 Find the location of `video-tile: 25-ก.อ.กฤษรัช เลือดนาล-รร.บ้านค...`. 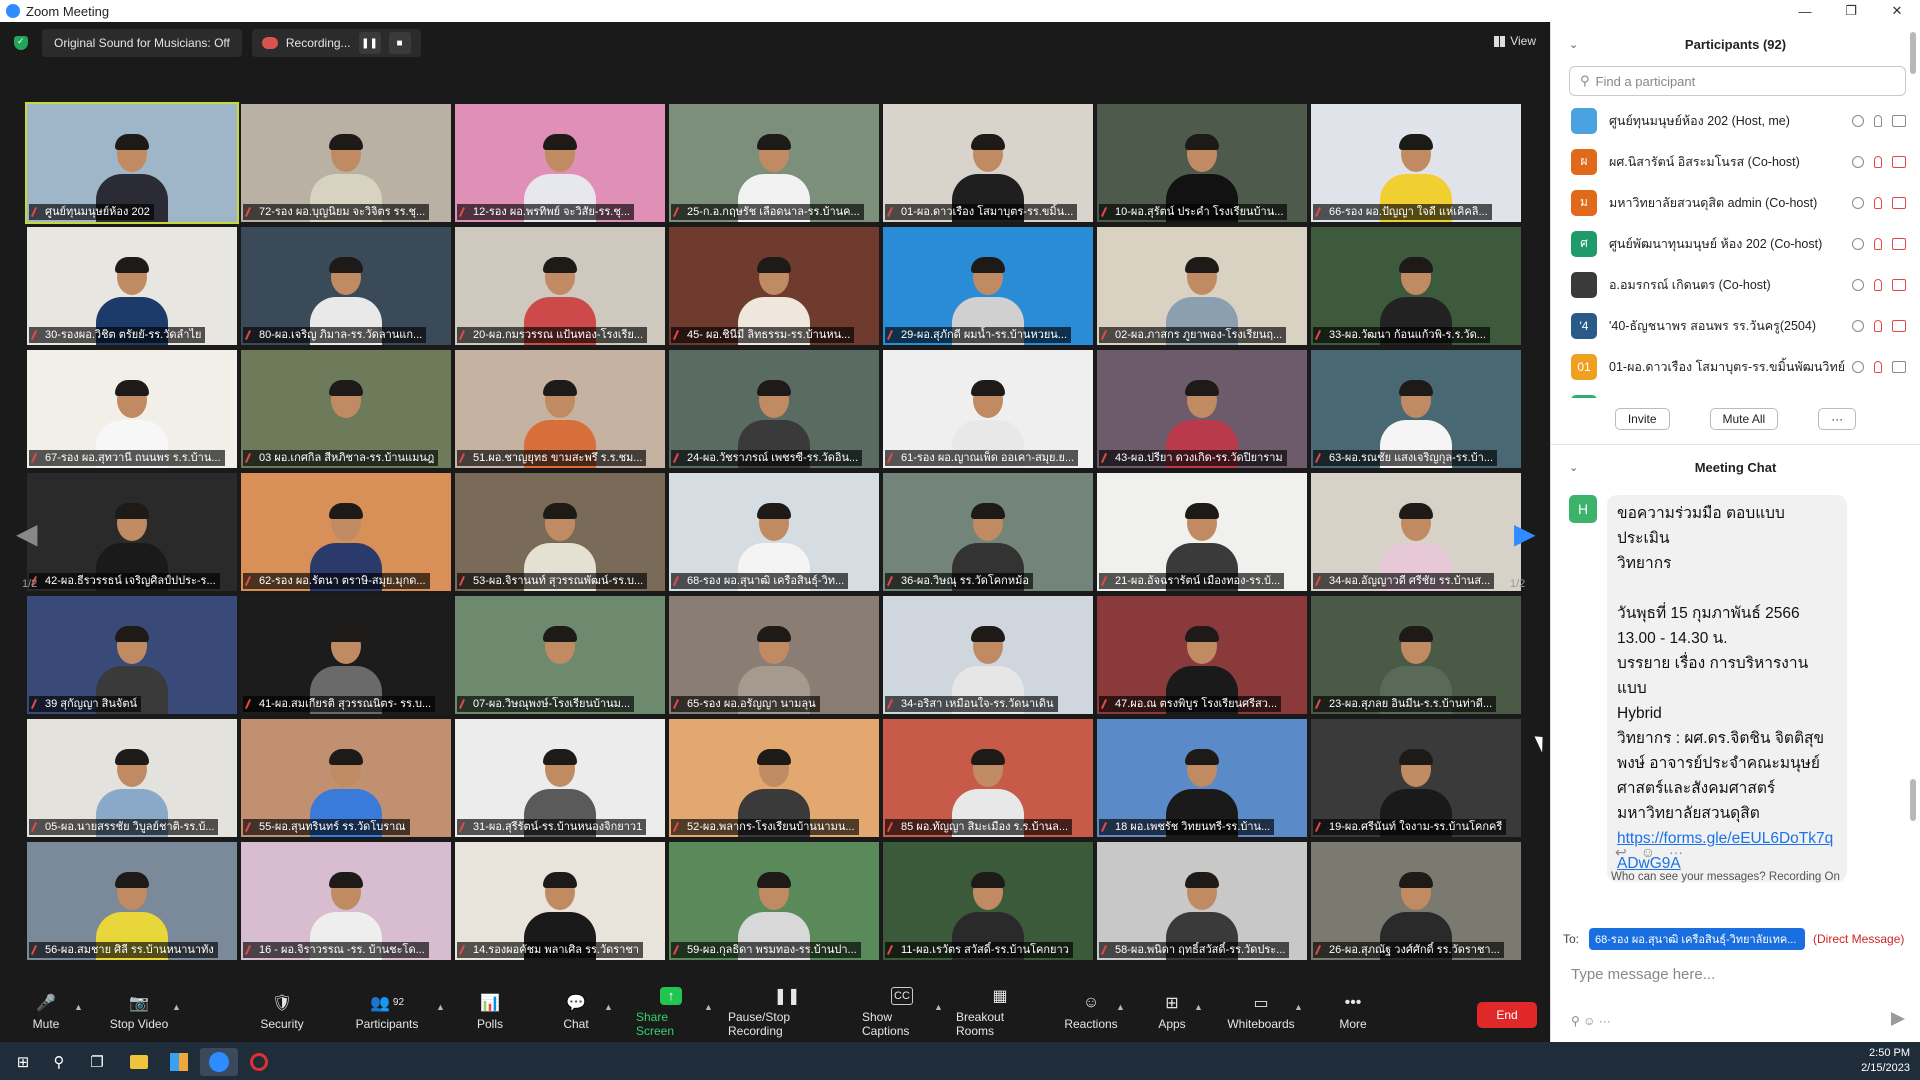

video-tile: 25-ก.อ.กฤษรัช เลือดนาล-รร.บ้านค... is located at coordinates (774, 163).